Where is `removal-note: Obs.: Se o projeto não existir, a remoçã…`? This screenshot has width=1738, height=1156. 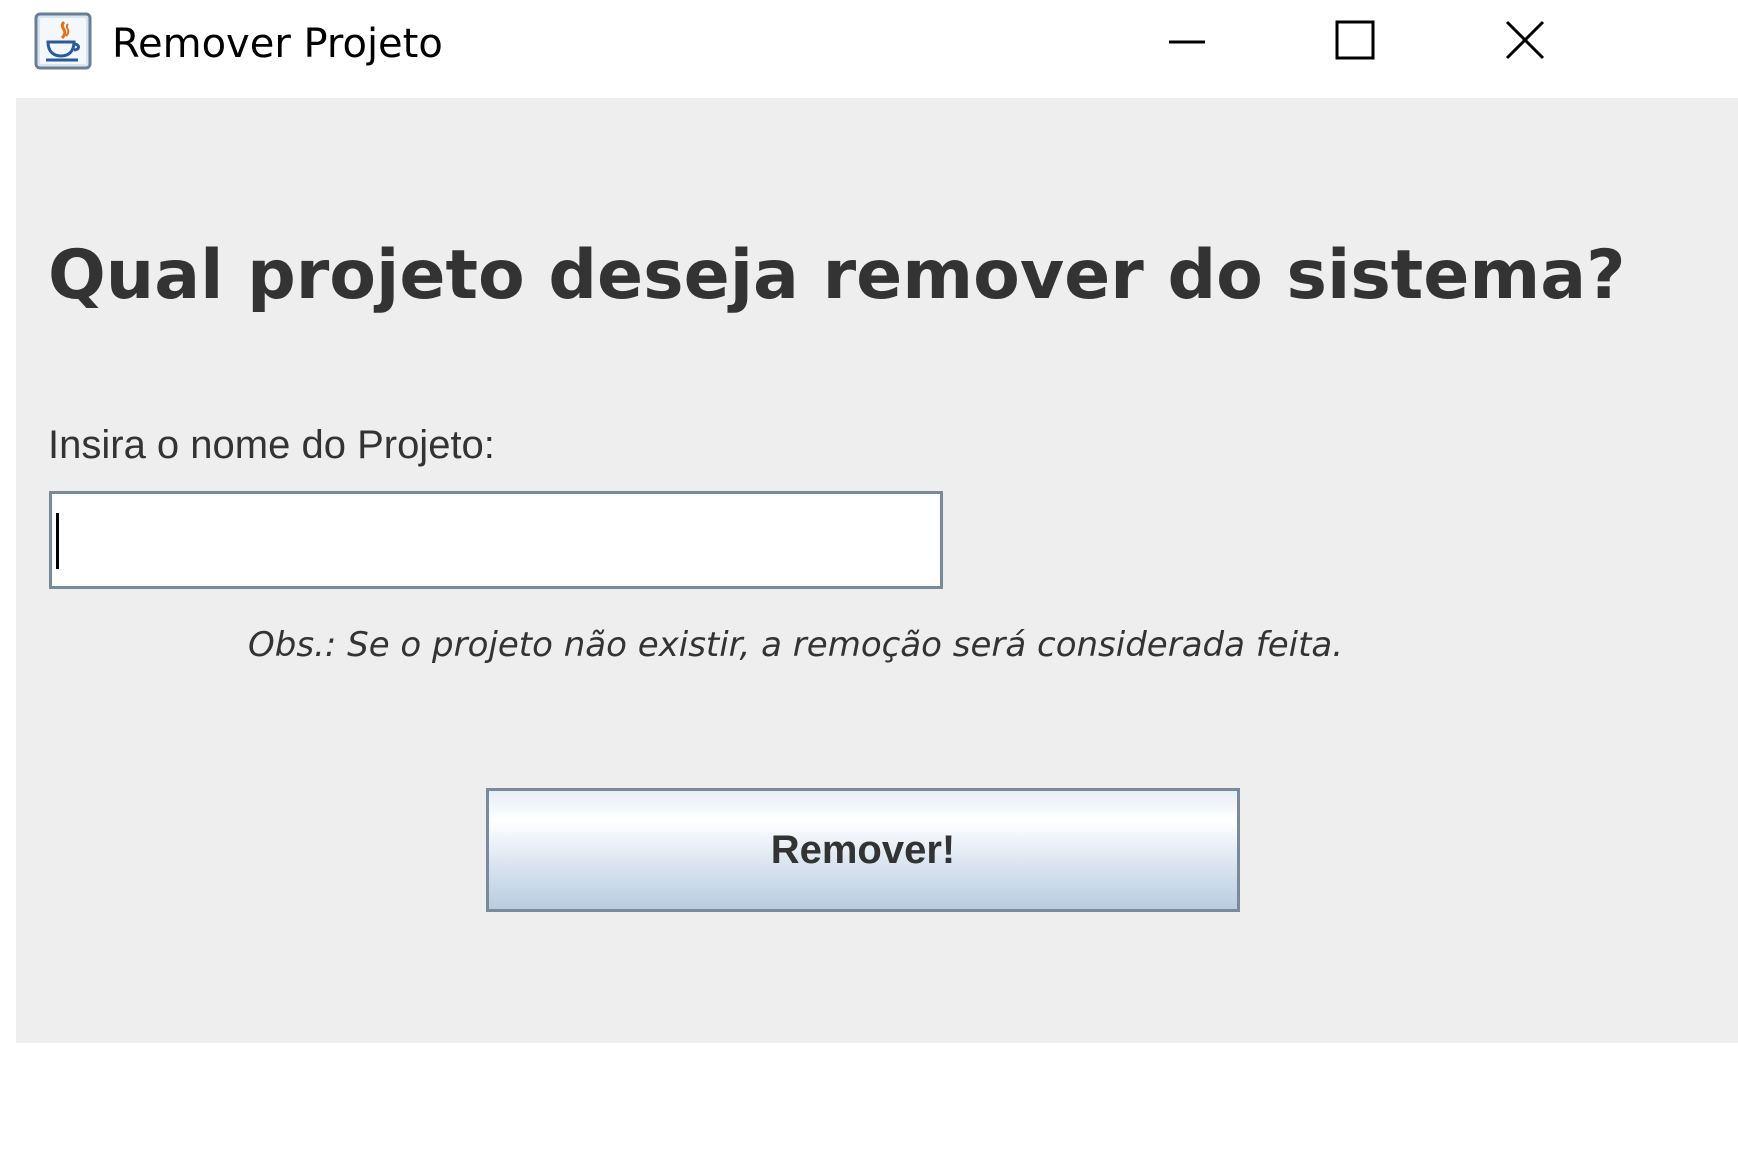
removal-note: Obs.: Se o projeto não existir, a remoçã… is located at coordinates (796, 645).